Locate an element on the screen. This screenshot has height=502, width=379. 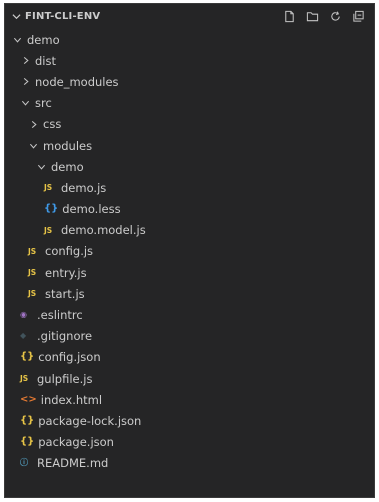
explorer-header: FINT-CLI-ENV is located at coordinates (189, 16).